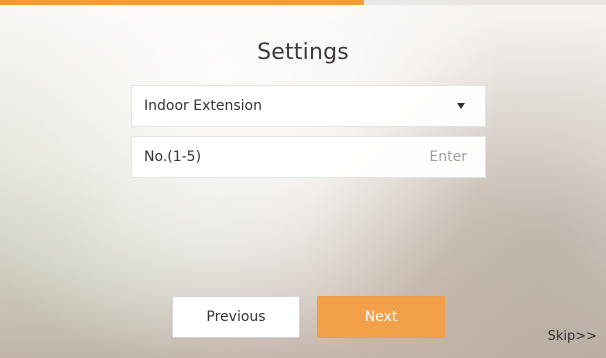  I want to click on role-dropdown: Indoor Extension, so click(308, 106).